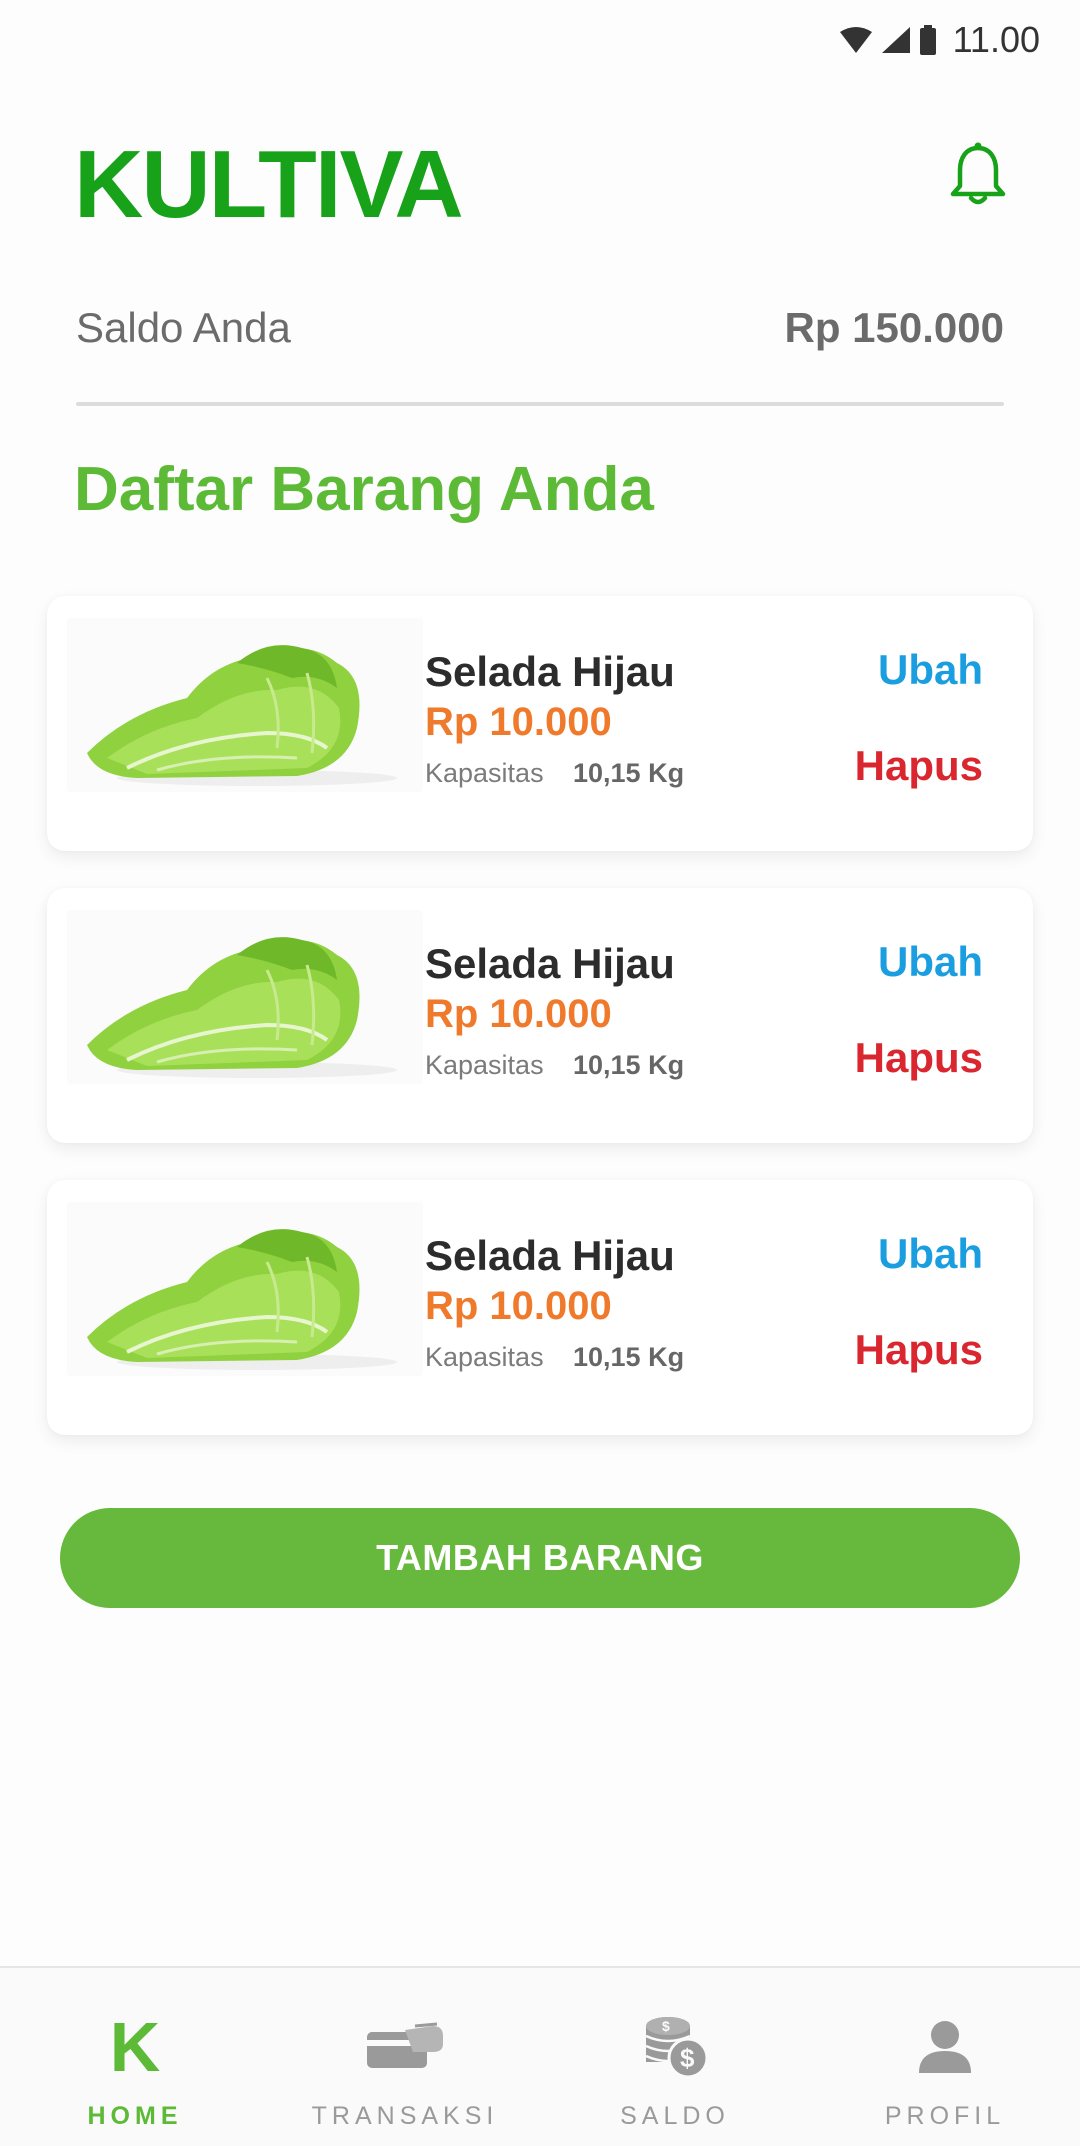 The image size is (1080, 2146). Describe the element at coordinates (269, 184) in the screenshot. I see `app-title: KULTIVA` at that location.